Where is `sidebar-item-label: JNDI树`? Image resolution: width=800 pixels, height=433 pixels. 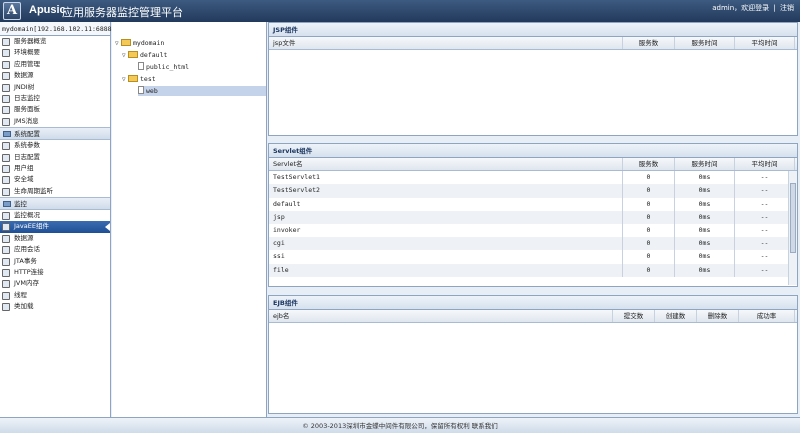 sidebar-item-label: JNDI树 is located at coordinates (24, 86).